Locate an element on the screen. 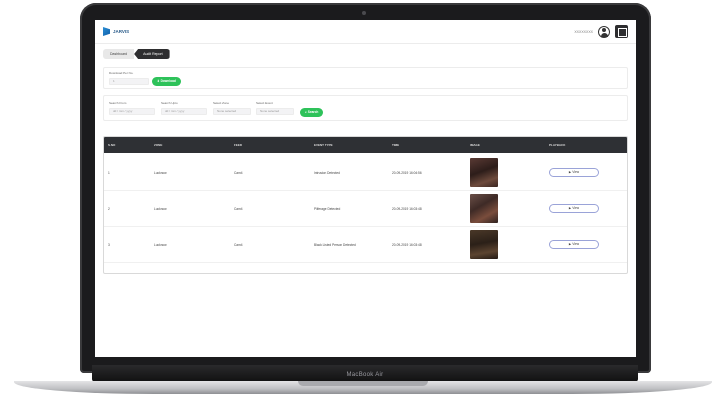 This screenshot has height=400, width=726. webcam is located at coordinates (364, 13).